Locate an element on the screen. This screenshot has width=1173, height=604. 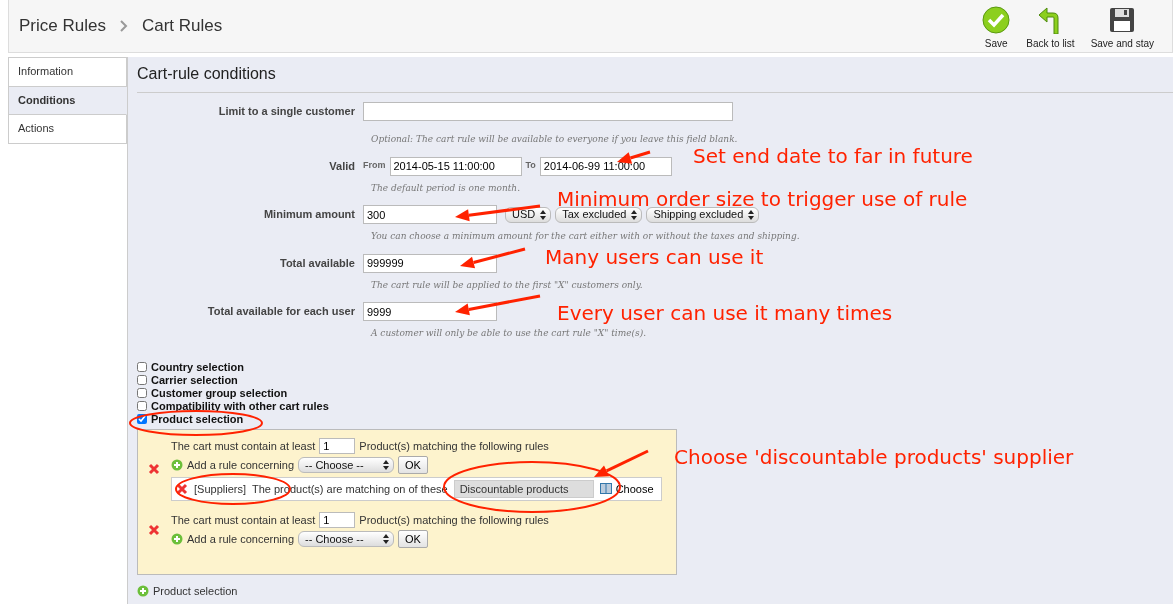
toolbar-button: Back to list is located at coordinates (1050, 26).